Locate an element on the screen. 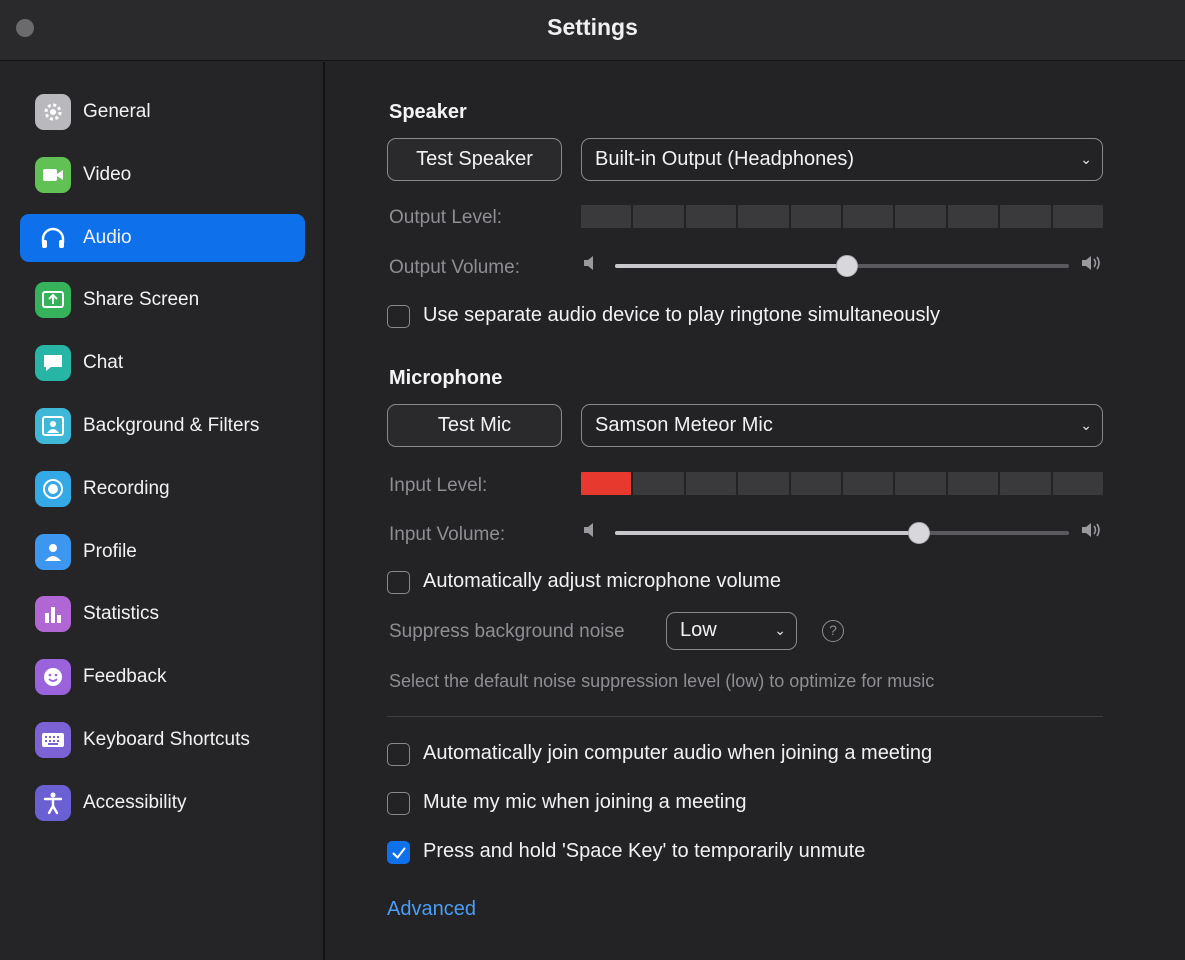 This screenshot has height=960, width=1185. sidebar-item-keyboard-shortcuts: Keyboard Shortcuts is located at coordinates (162, 740).